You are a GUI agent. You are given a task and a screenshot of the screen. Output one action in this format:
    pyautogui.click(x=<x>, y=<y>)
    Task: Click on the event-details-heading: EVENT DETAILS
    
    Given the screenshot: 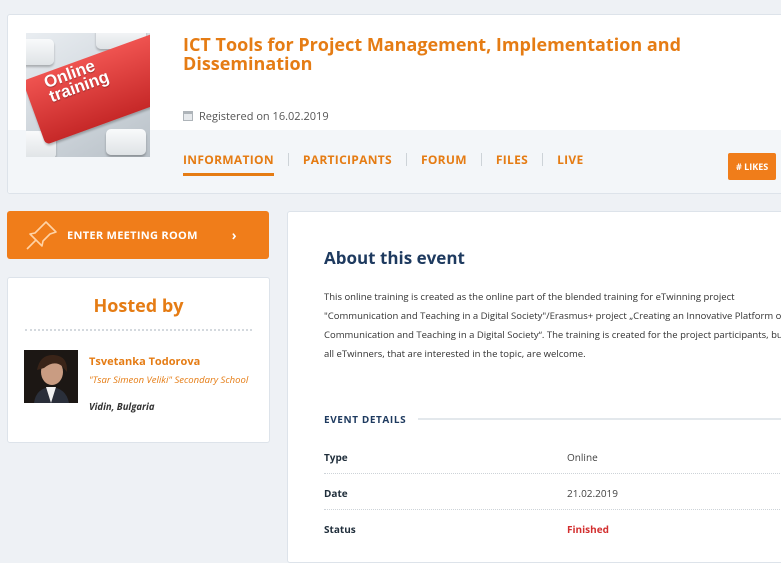 What is the action you would take?
    pyautogui.click(x=552, y=419)
    